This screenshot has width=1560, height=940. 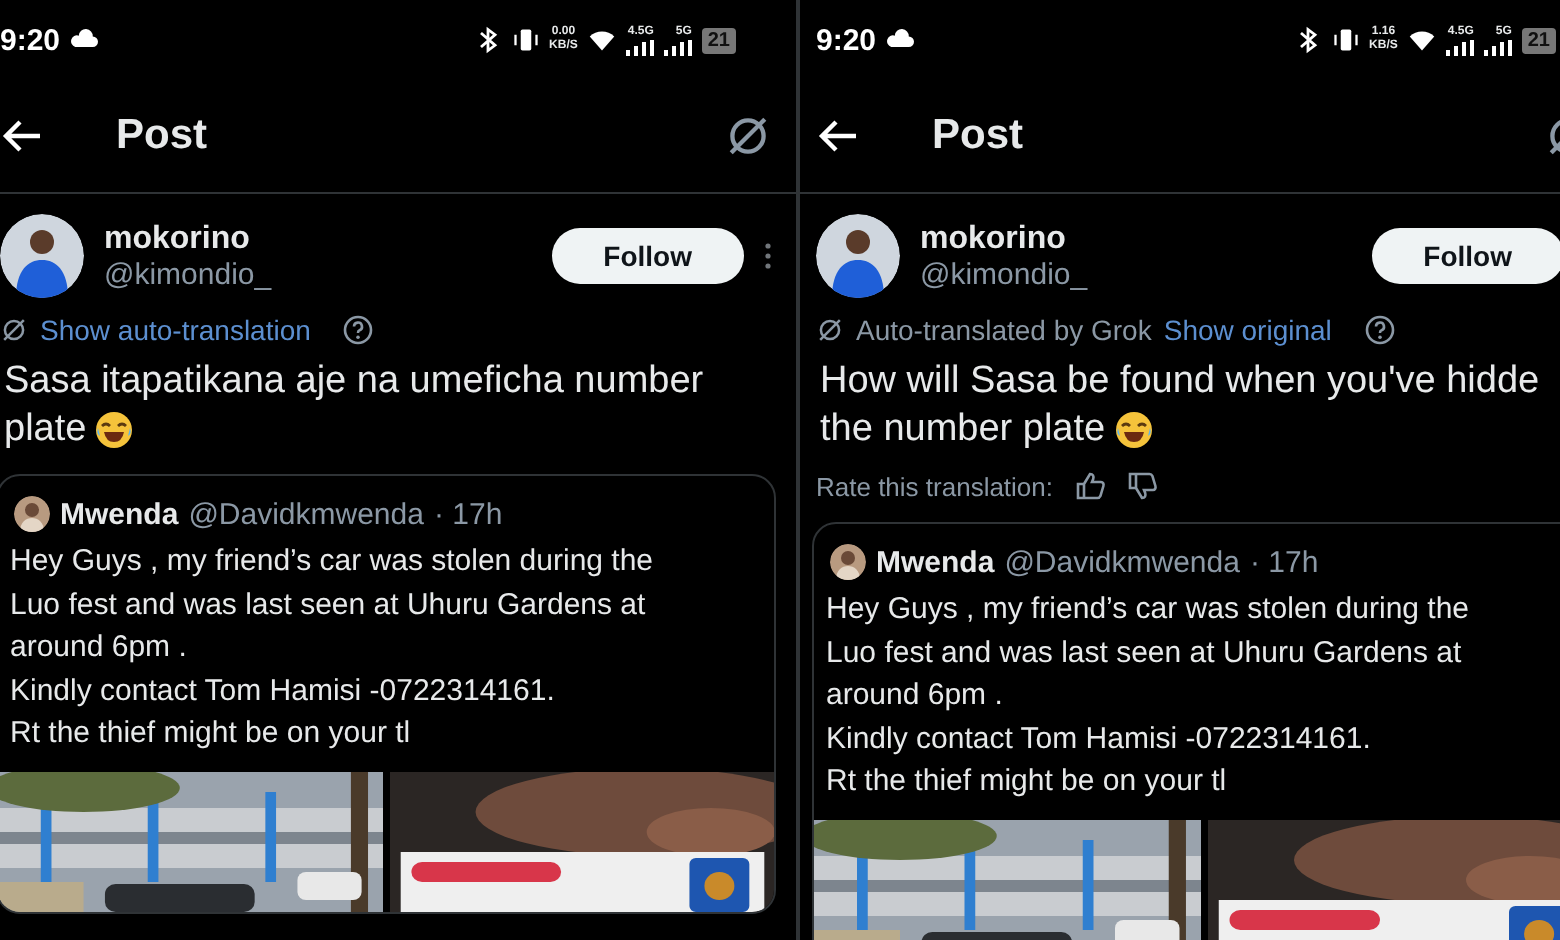 What do you see at coordinates (768, 256) in the screenshot?
I see `more-options-icon` at bounding box center [768, 256].